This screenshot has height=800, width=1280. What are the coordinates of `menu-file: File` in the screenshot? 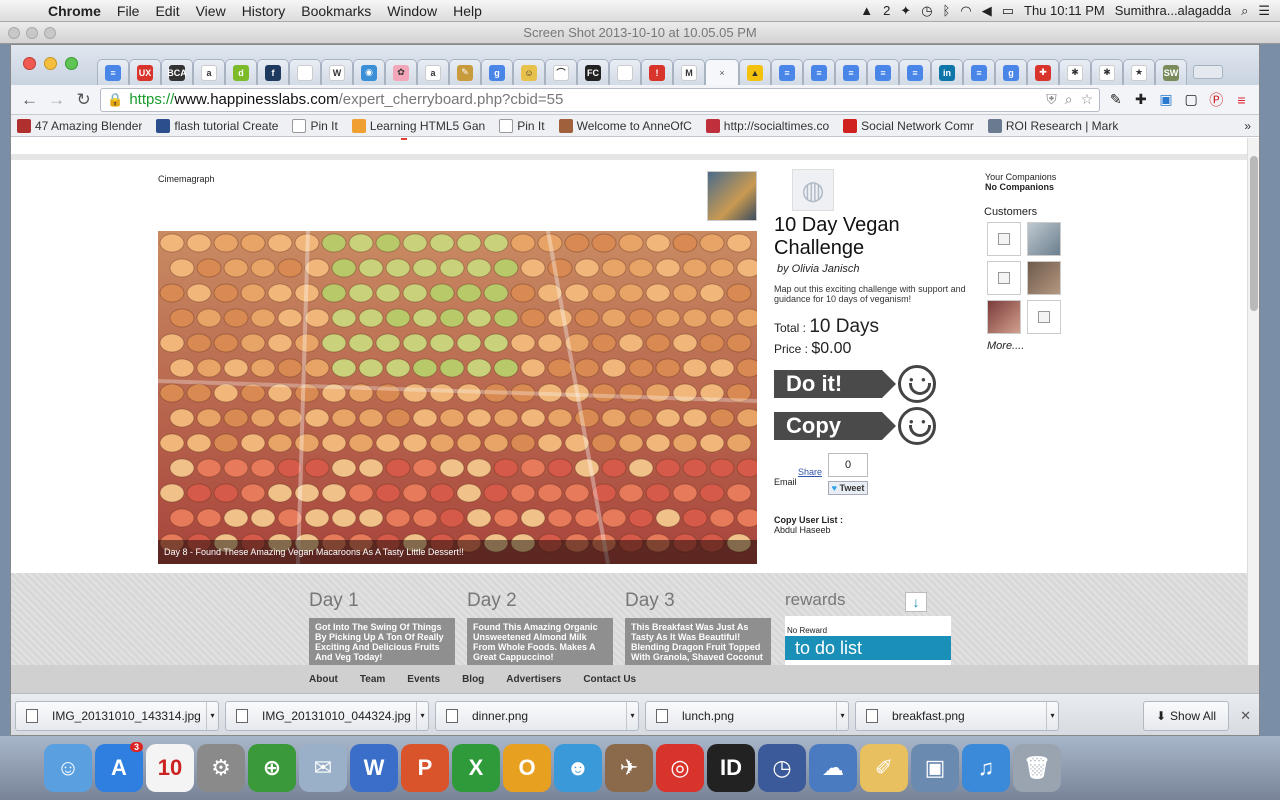 It's located at (128, 11).